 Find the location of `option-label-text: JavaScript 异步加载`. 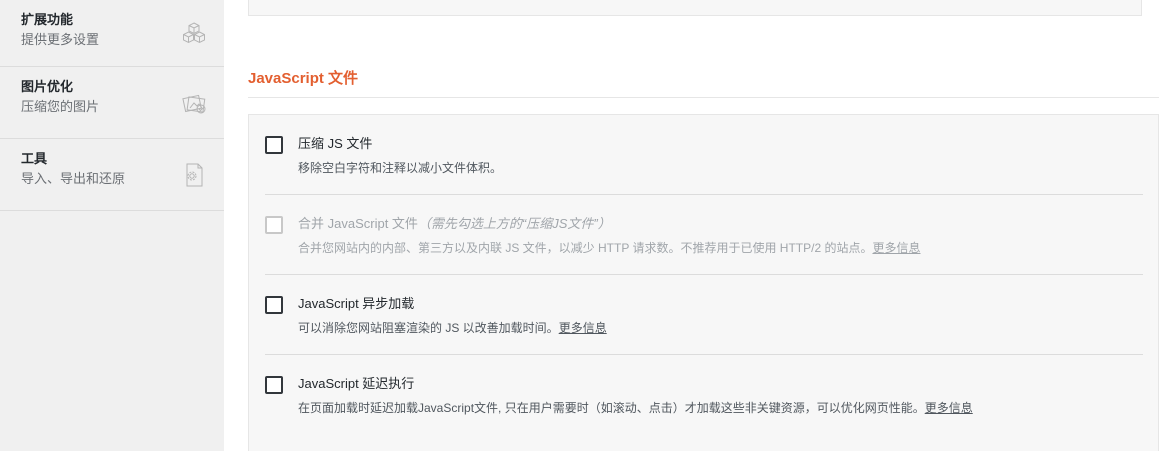

option-label-text: JavaScript 异步加载 is located at coordinates (356, 303).